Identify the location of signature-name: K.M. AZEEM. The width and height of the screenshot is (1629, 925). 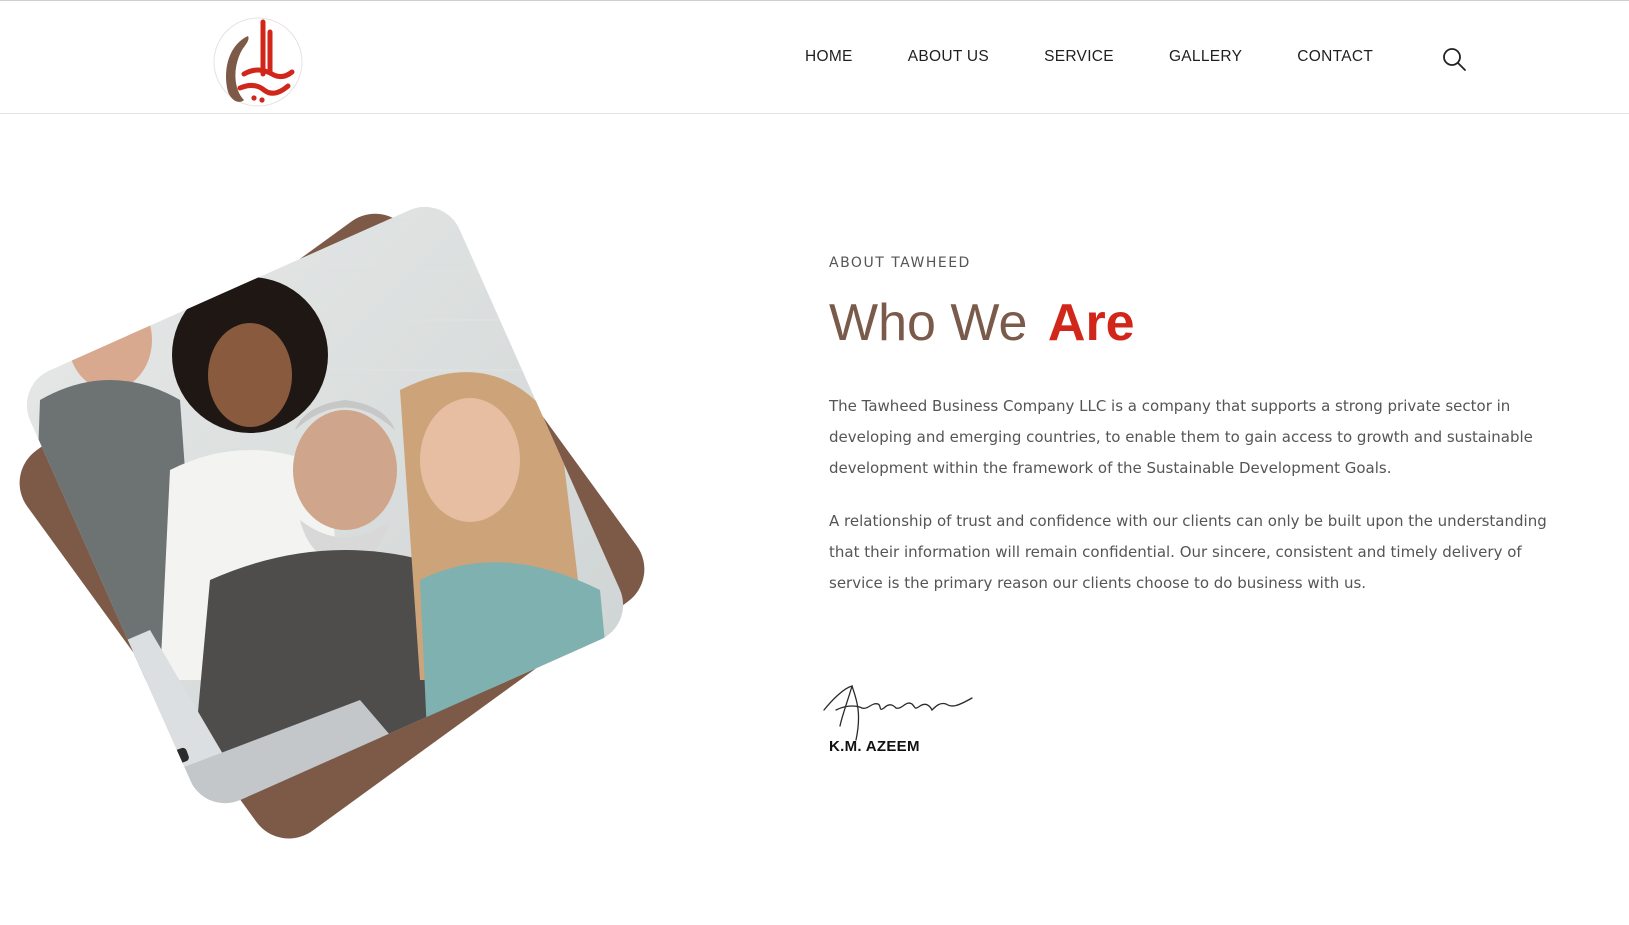
(874, 746).